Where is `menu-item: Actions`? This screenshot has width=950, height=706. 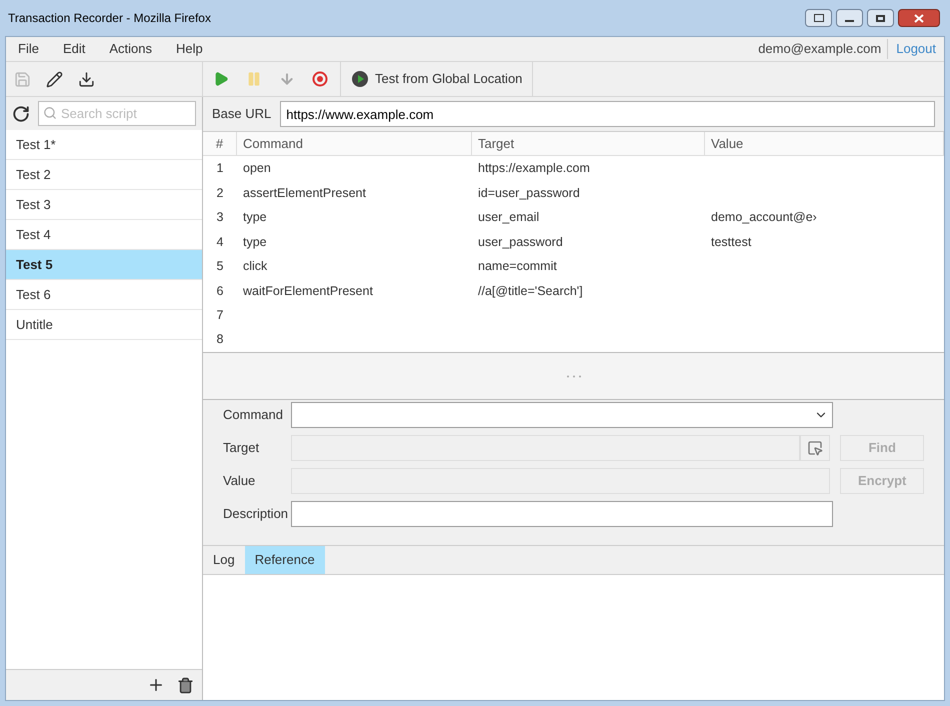 menu-item: Actions is located at coordinates (130, 49).